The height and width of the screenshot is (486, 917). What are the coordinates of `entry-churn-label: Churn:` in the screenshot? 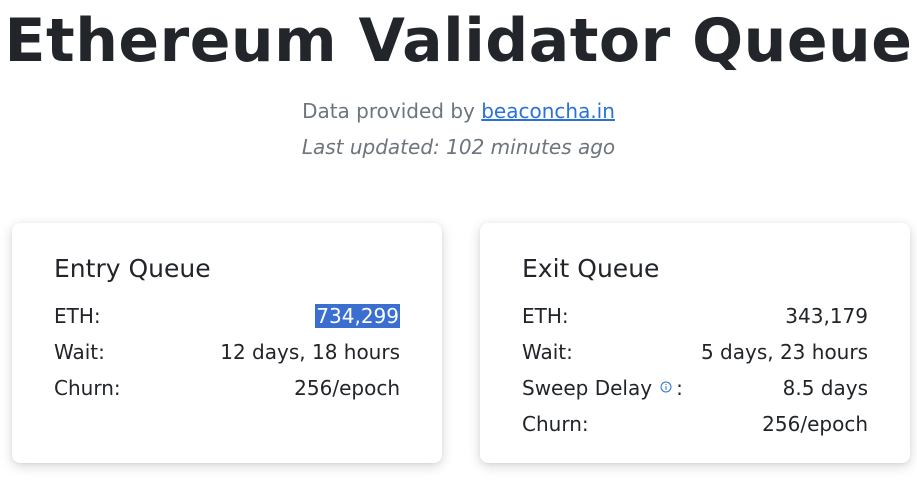 It's located at (87, 388).